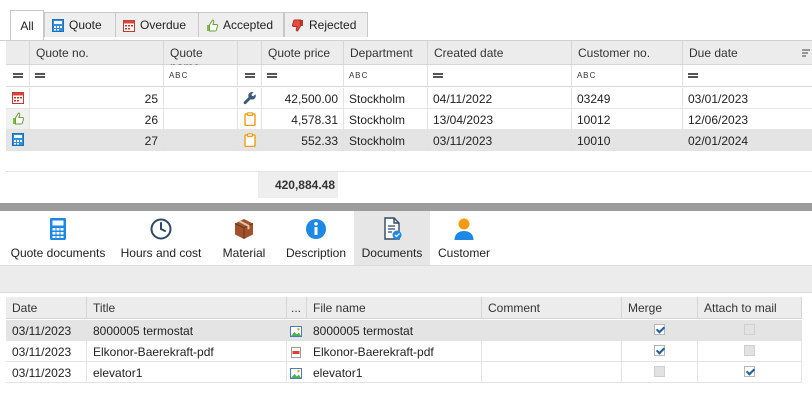 This screenshot has width=812, height=417. I want to click on indicator-header, so click(18, 53).